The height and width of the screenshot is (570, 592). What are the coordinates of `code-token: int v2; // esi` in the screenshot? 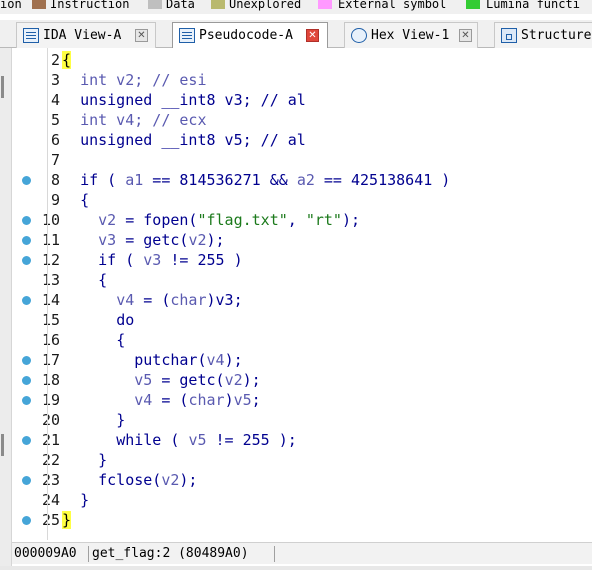 It's located at (143, 80).